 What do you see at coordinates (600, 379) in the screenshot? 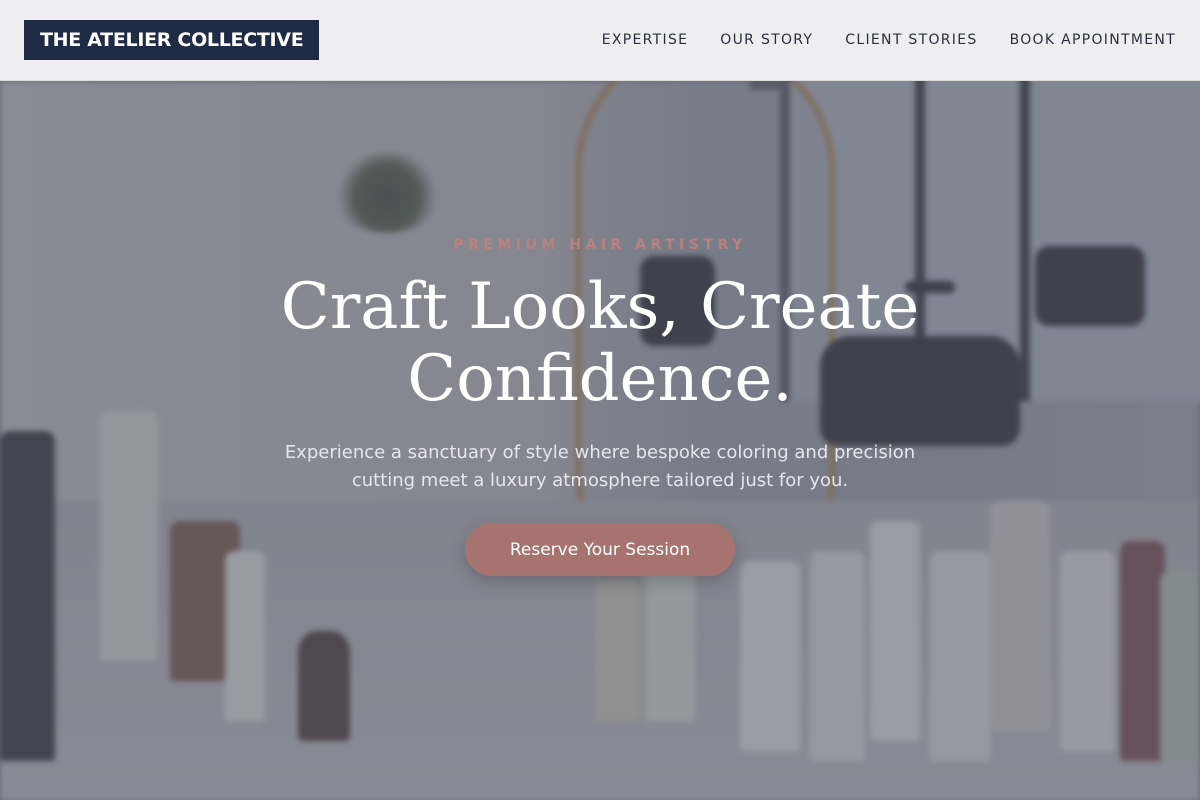
I see `headline-line-2: Confidence.` at bounding box center [600, 379].